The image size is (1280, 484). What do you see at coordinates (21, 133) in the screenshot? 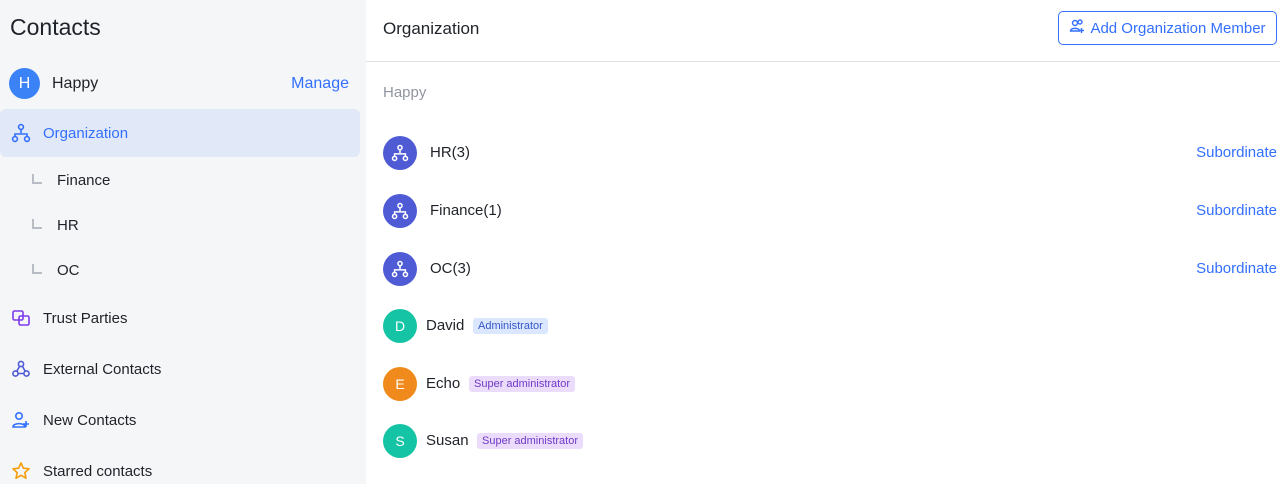
I see `organization-icon` at bounding box center [21, 133].